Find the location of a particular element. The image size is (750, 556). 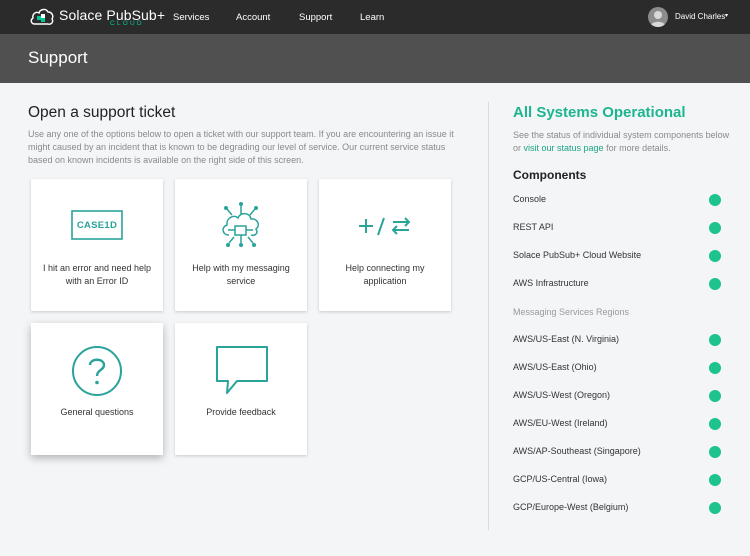

nav-account: Account is located at coordinates (253, 17).